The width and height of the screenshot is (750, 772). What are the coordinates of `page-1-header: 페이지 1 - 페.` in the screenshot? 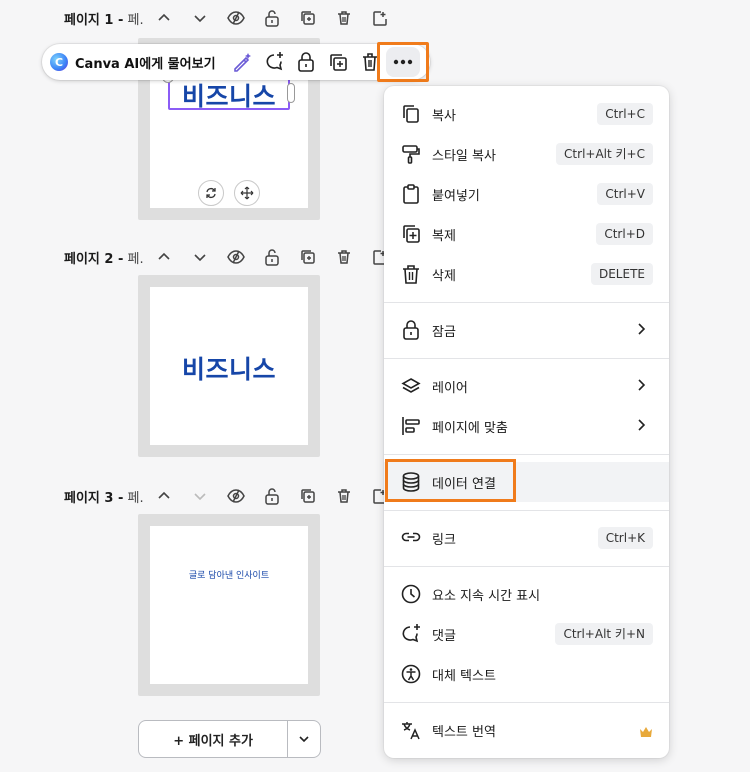 It's located at (104, 18).